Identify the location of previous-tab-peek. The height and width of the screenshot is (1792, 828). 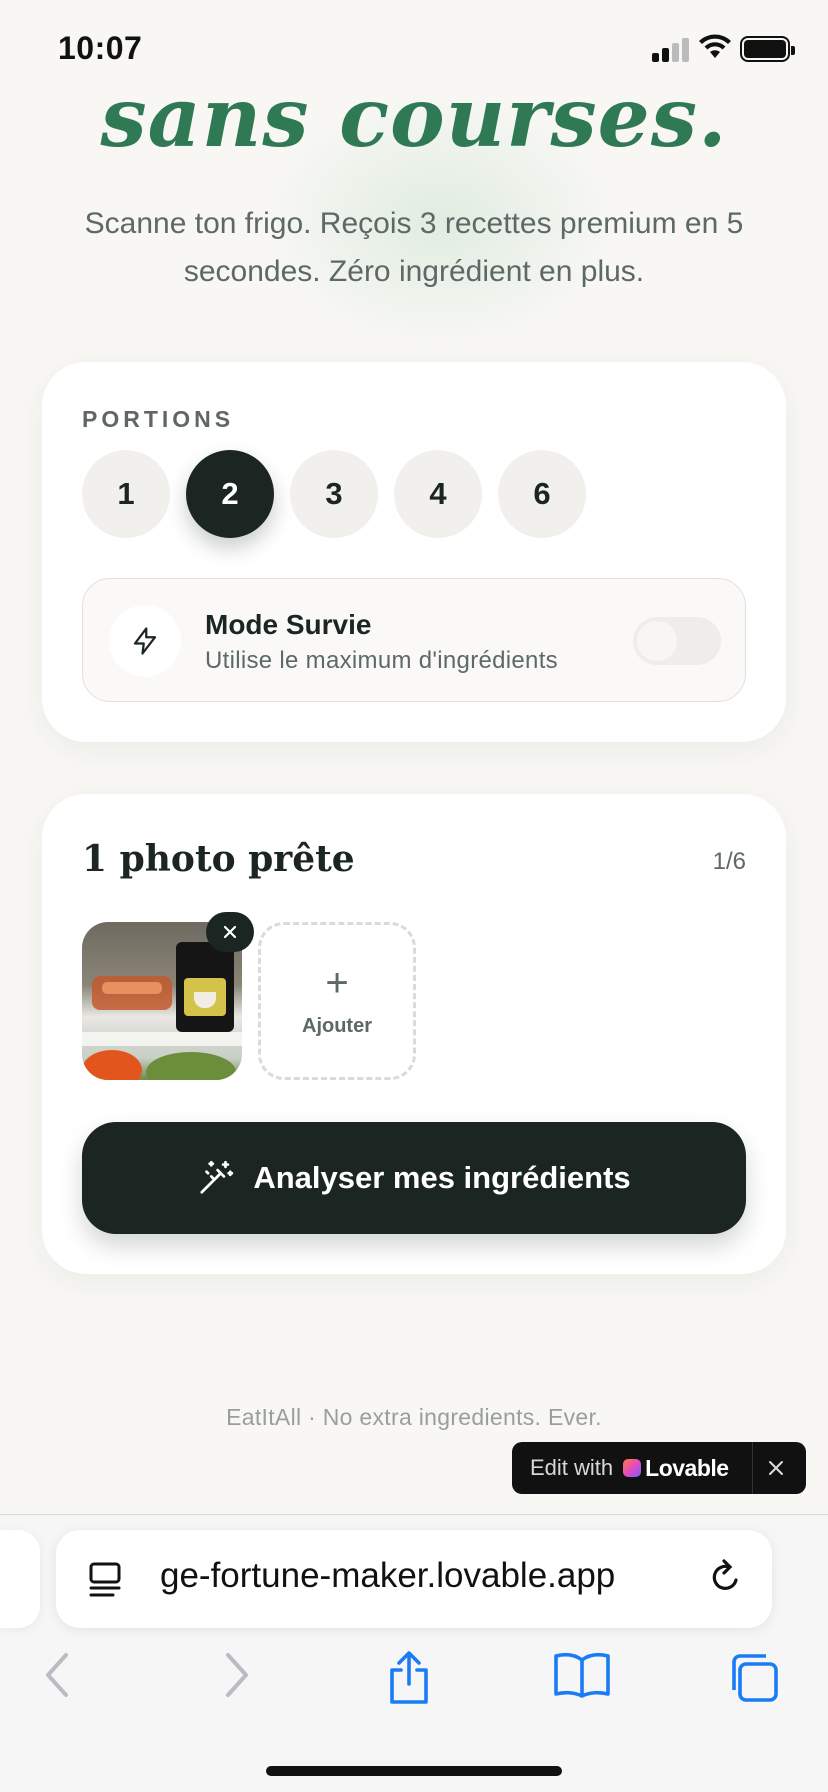
(20, 1579).